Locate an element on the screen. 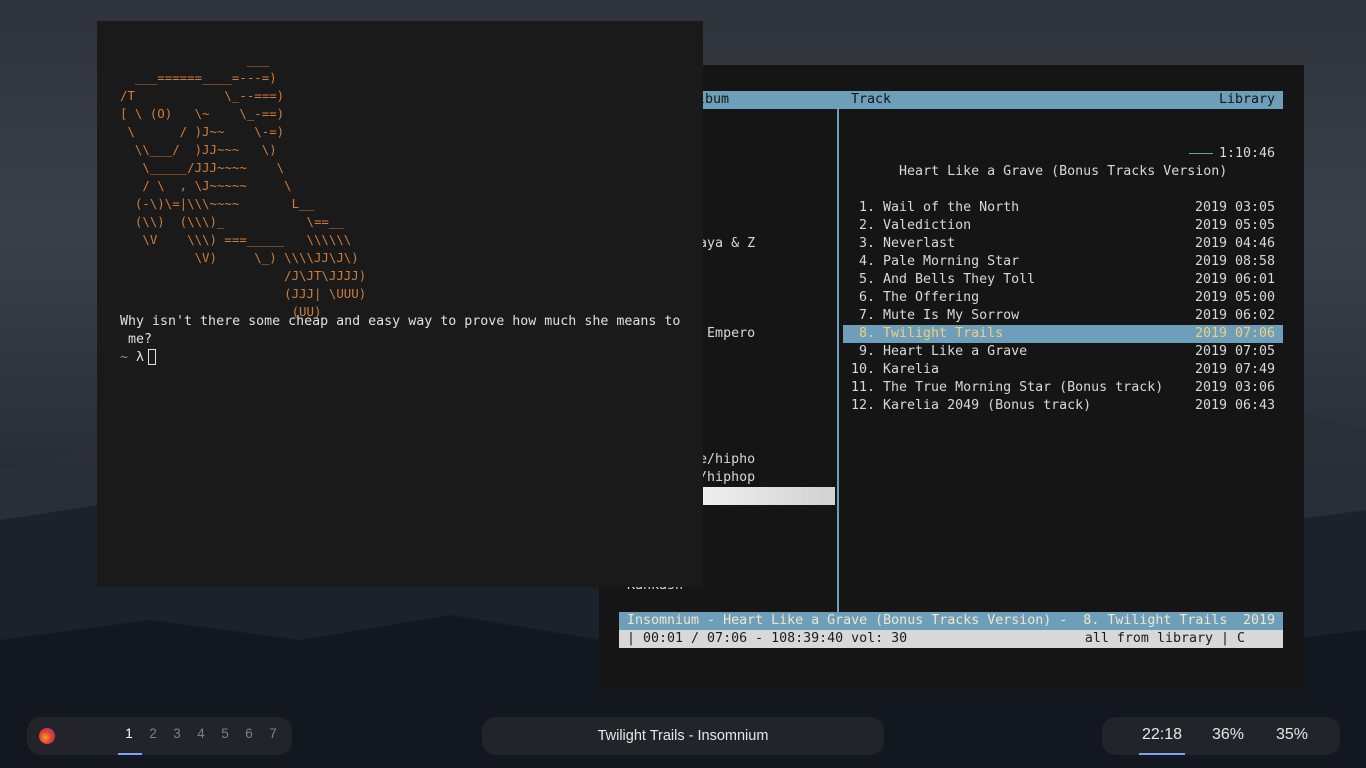 The width and height of the screenshot is (1366, 768). track-title: 7. Mute Is My Sorrow is located at coordinates (935, 315).